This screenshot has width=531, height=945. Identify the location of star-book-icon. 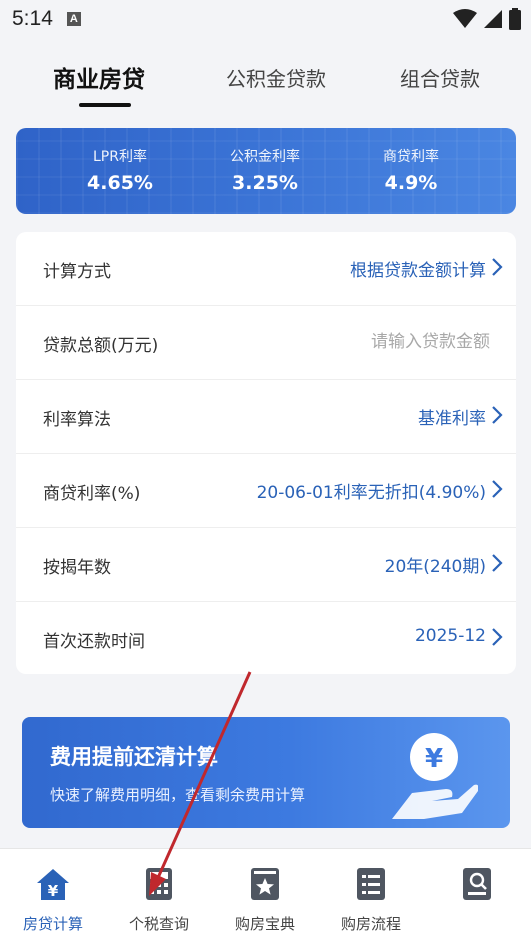
(265, 884).